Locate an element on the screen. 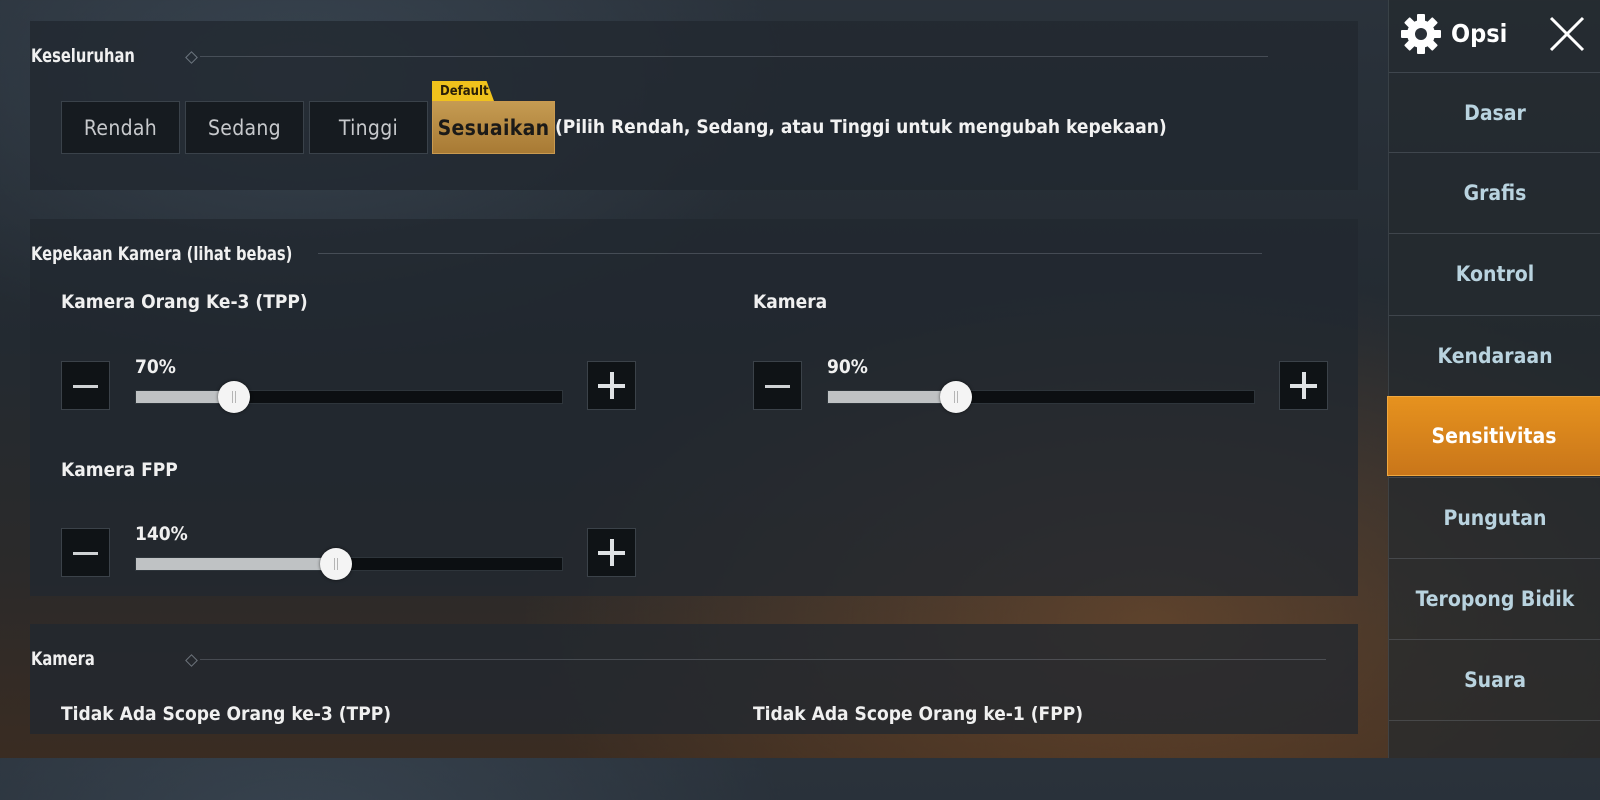 This screenshot has width=1600, height=800. sidebar-item-suara: Suara is located at coordinates (1494, 679).